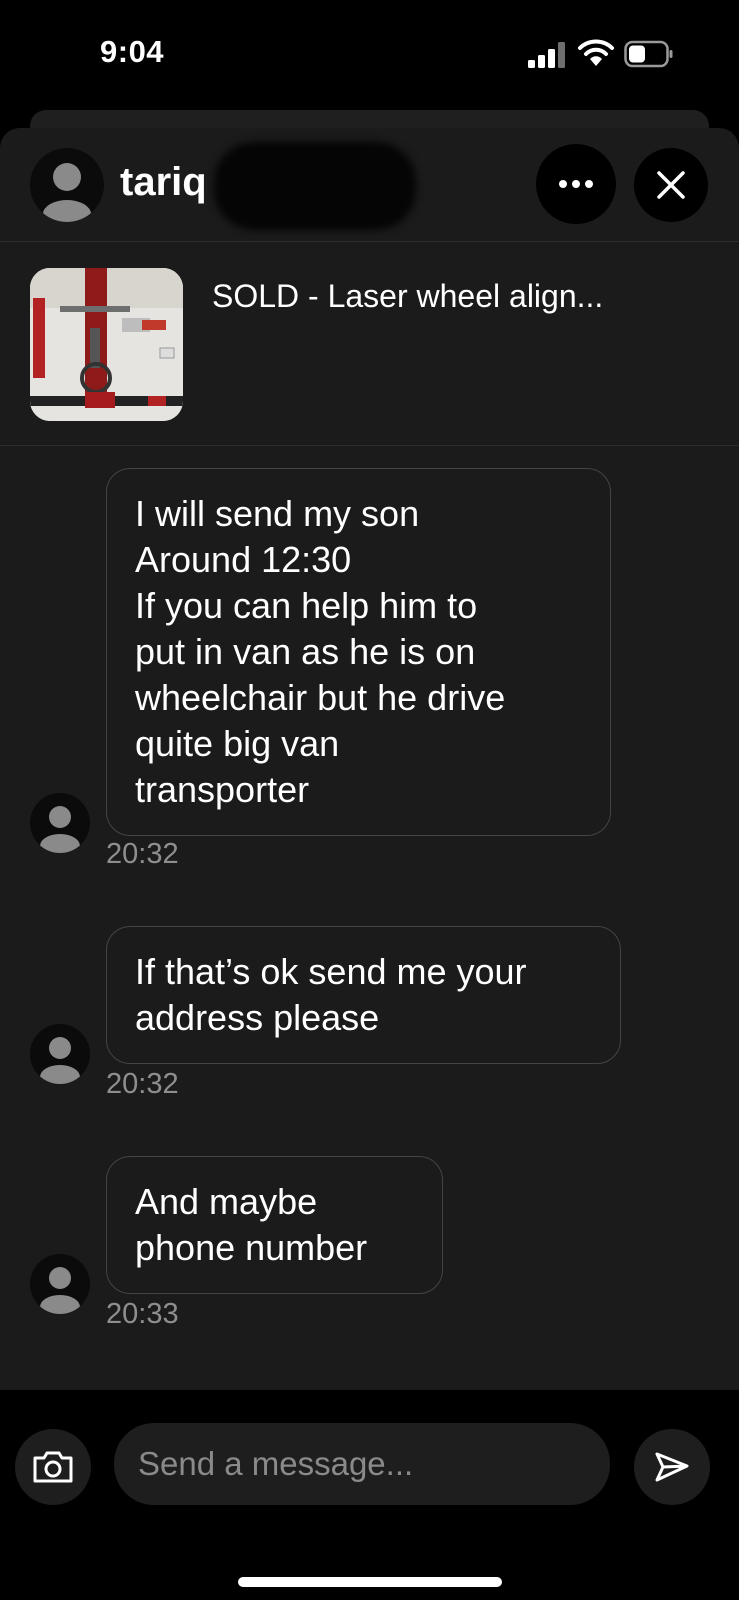 The width and height of the screenshot is (739, 1600). I want to click on user-avatar, so click(67, 185).